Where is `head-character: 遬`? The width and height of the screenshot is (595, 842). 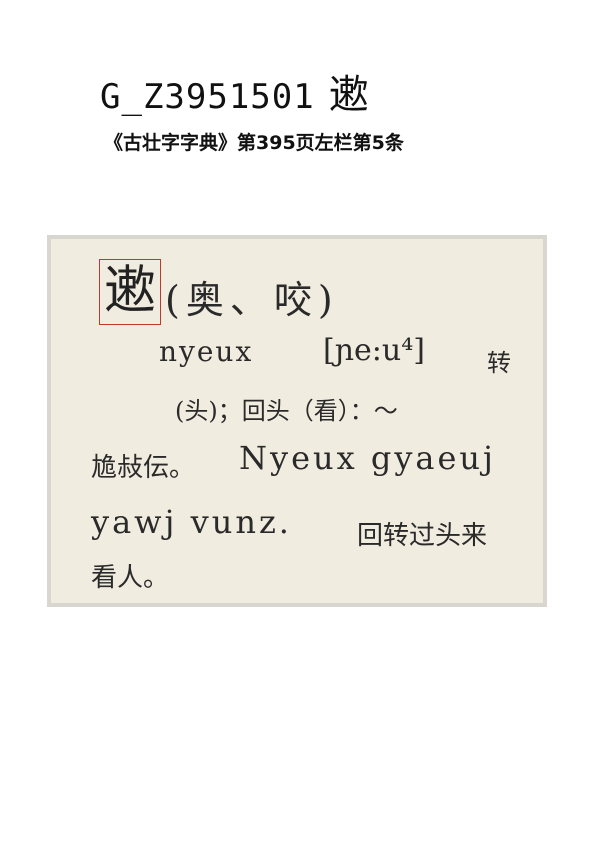
head-character: 遬 is located at coordinates (130, 292).